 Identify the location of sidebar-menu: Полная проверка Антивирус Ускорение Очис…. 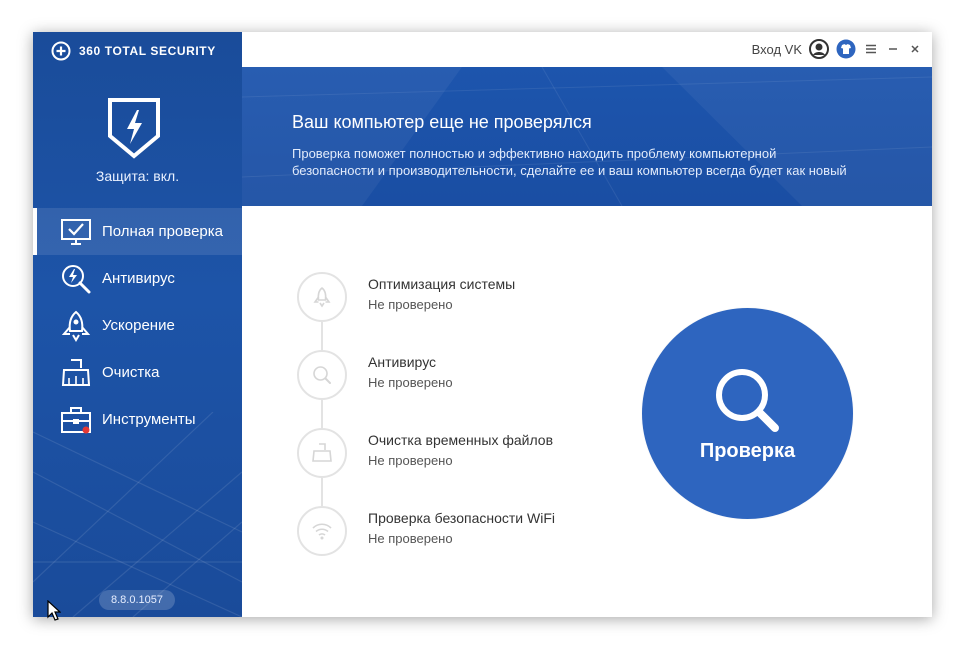
(137, 325).